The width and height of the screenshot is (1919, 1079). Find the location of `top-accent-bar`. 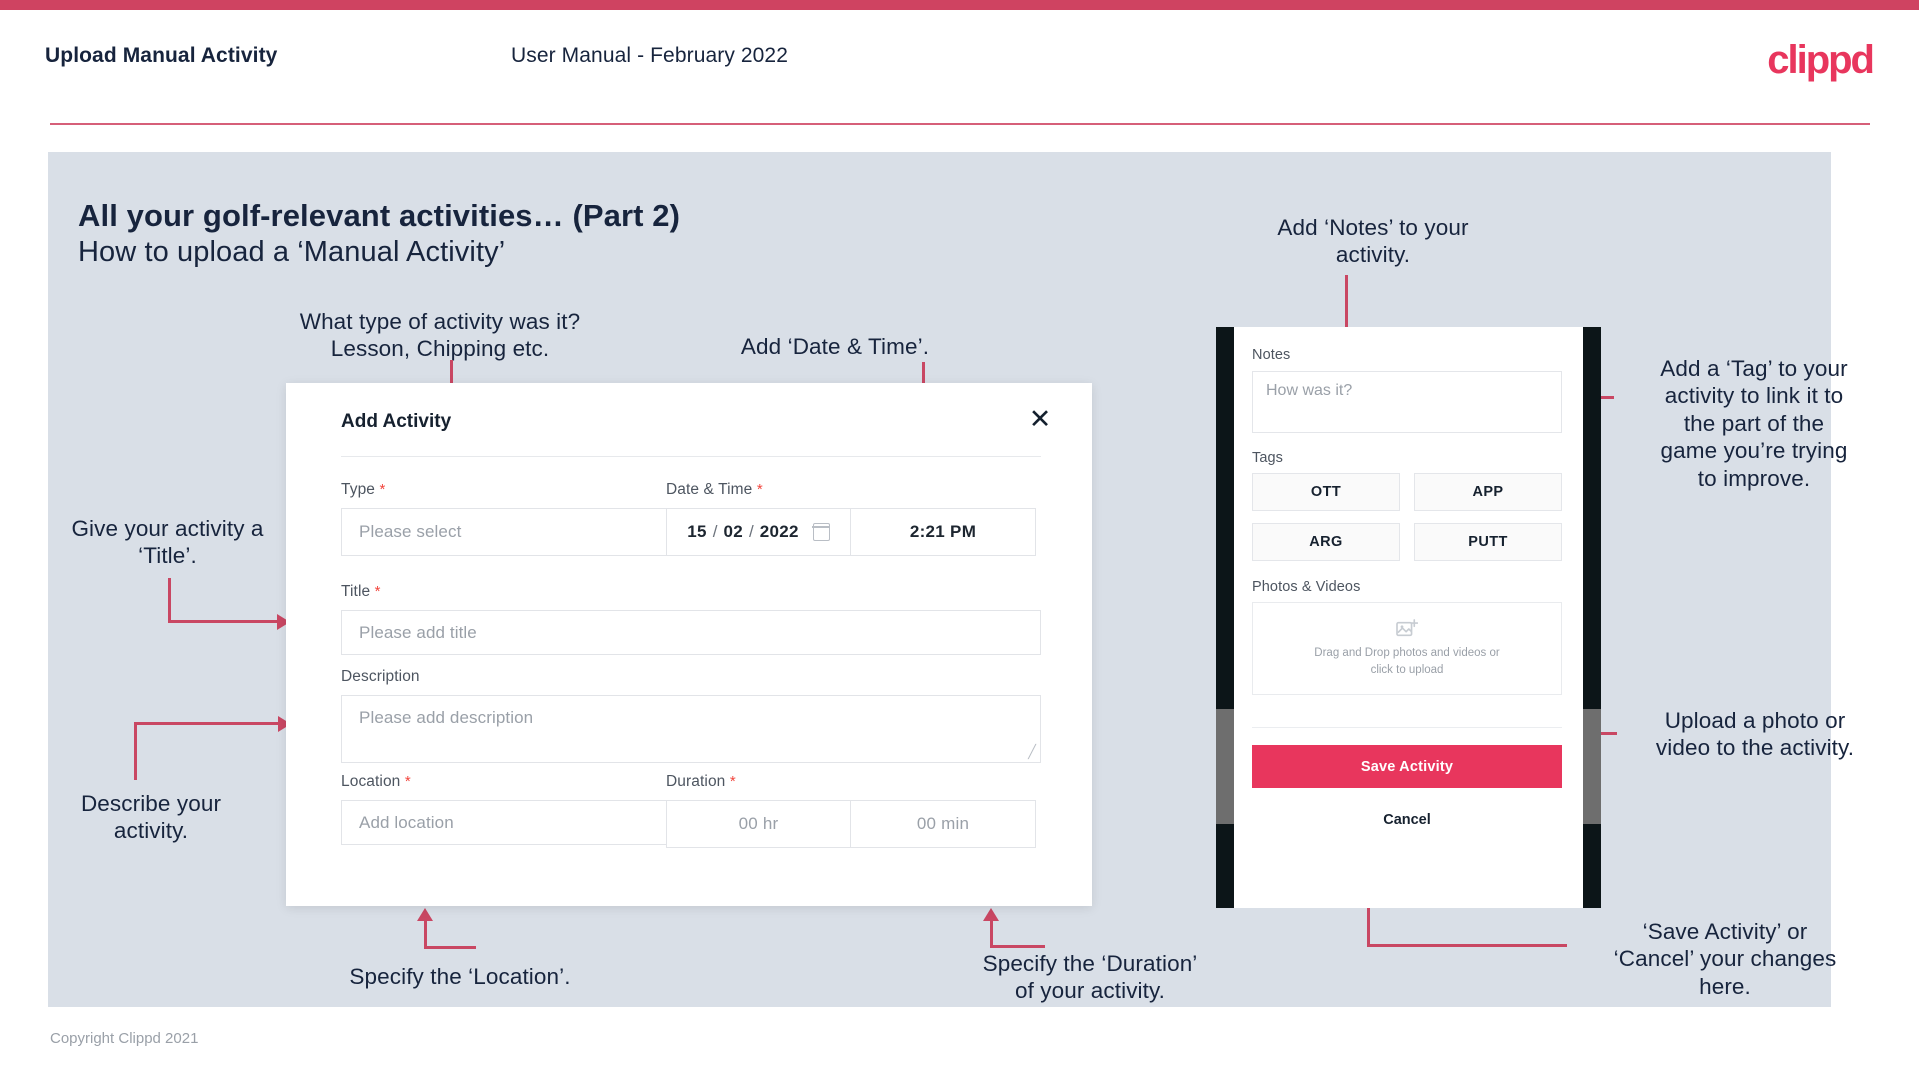

top-accent-bar is located at coordinates (959, 5).